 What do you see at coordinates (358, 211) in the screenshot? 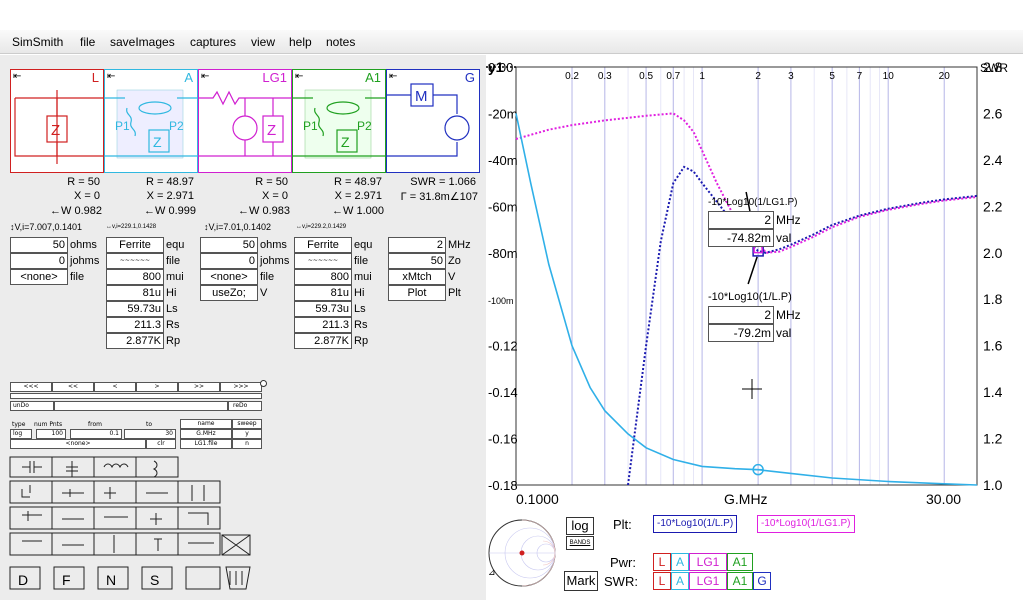
I see `A1-w-value: ←W 1.000` at bounding box center [358, 211].